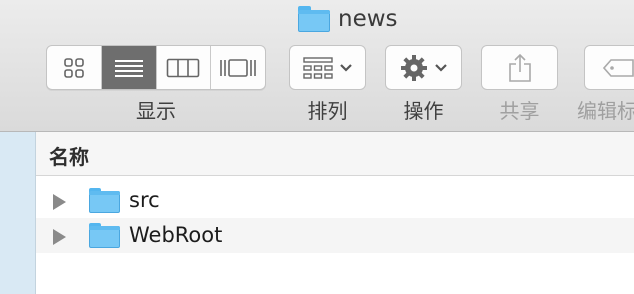  What do you see at coordinates (519, 111) in the screenshot?
I see `share-label: 共享` at bounding box center [519, 111].